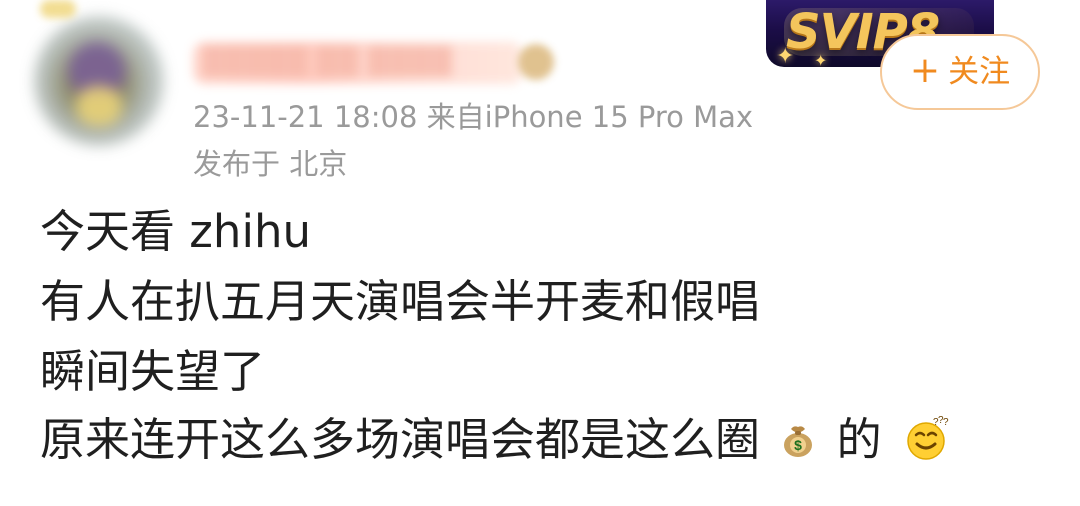  What do you see at coordinates (926, 439) in the screenshot?
I see `smile-icon: ? ? ?` at bounding box center [926, 439].